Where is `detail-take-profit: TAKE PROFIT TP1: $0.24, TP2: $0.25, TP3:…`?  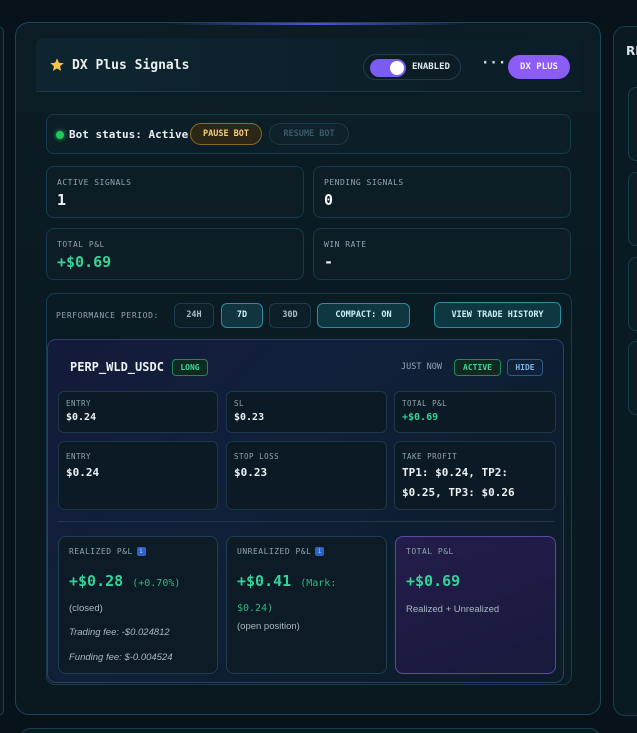 detail-take-profit: TAKE PROFIT TP1: $0.24, TP2: $0.25, TP3:… is located at coordinates (475, 475).